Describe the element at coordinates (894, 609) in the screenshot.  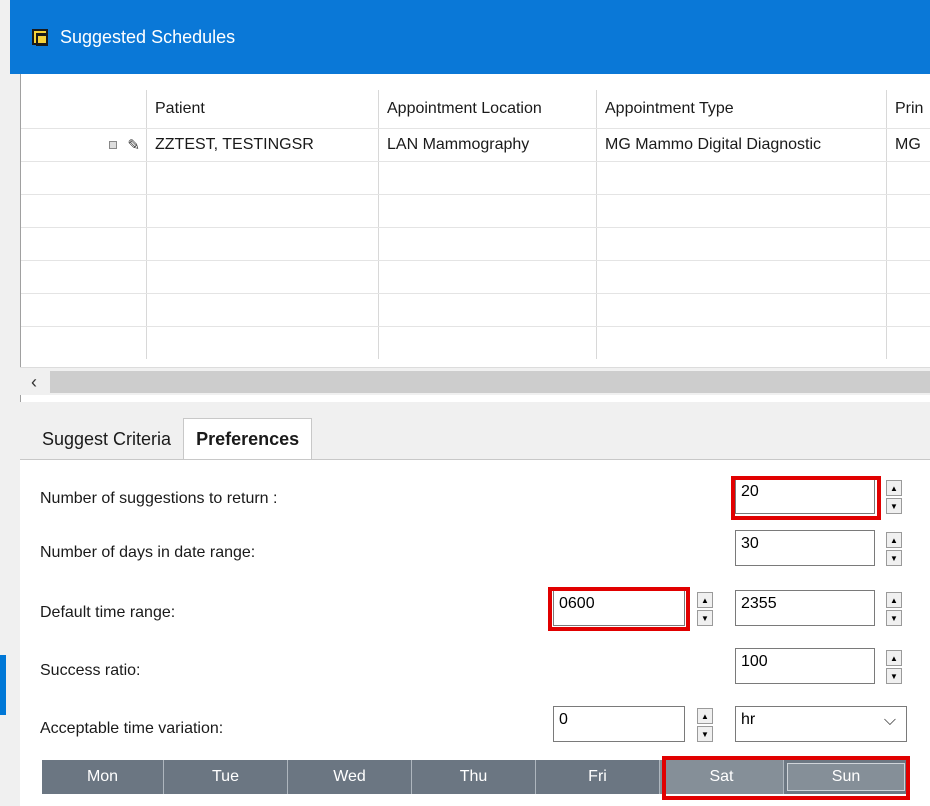
I see `time-range-end-stepper: ▲ ▼` at that location.